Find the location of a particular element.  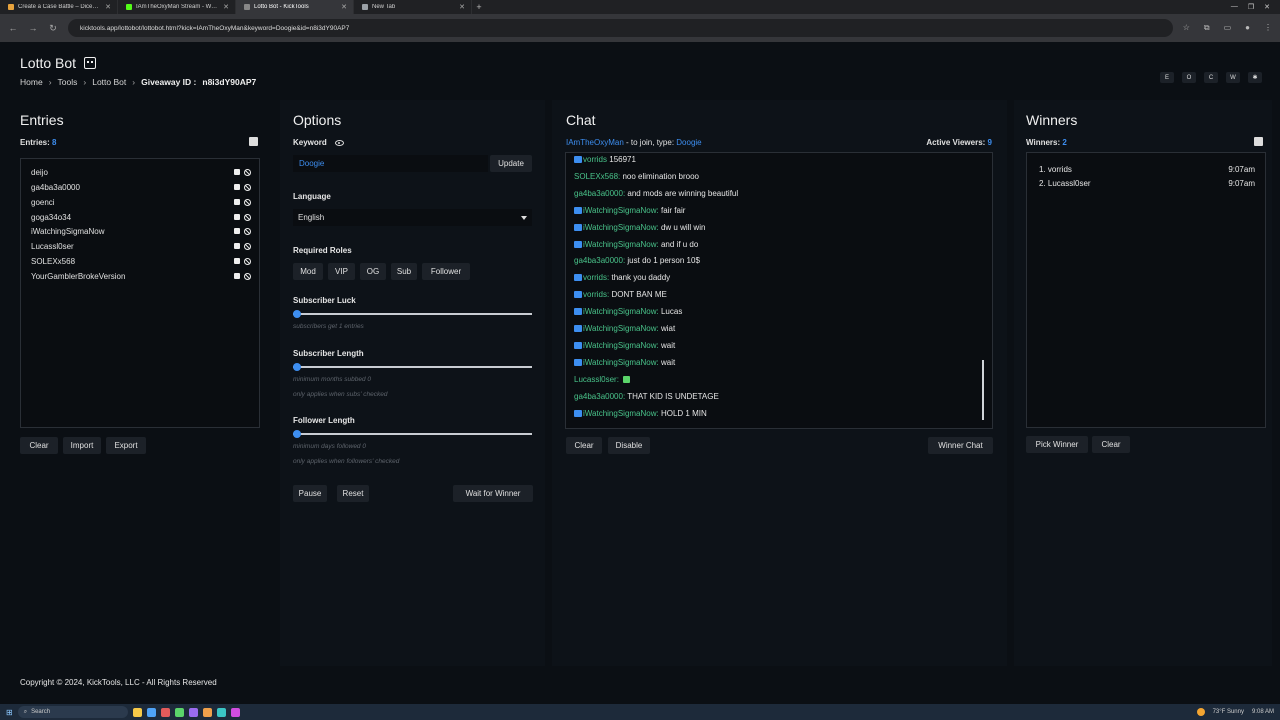

theme-button: E is located at coordinates (1167, 77).